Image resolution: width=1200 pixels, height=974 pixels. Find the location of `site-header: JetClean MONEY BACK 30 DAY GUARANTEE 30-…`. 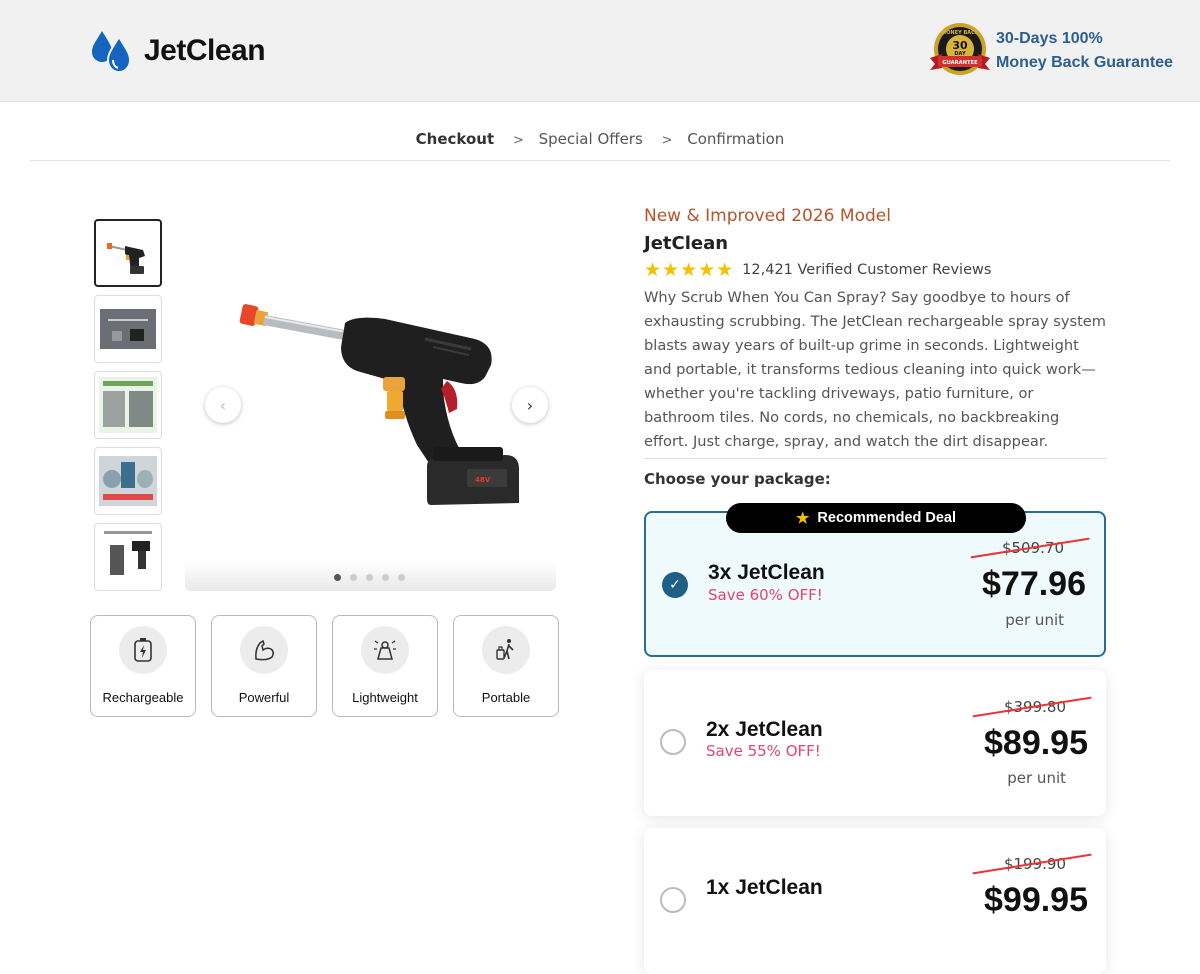

site-header: JetClean MONEY BACK 30 DAY GUARANTEE 30-… is located at coordinates (600, 51).